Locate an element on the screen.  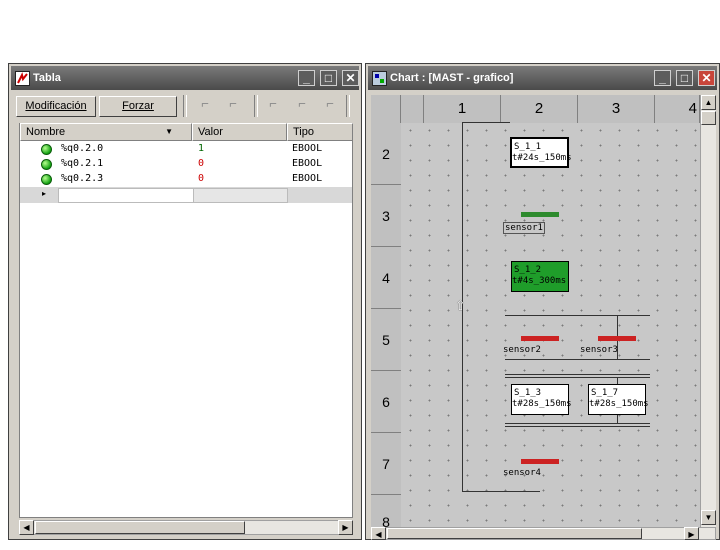
scroll-up-arrow: ▲ is located at coordinates (708, 102).